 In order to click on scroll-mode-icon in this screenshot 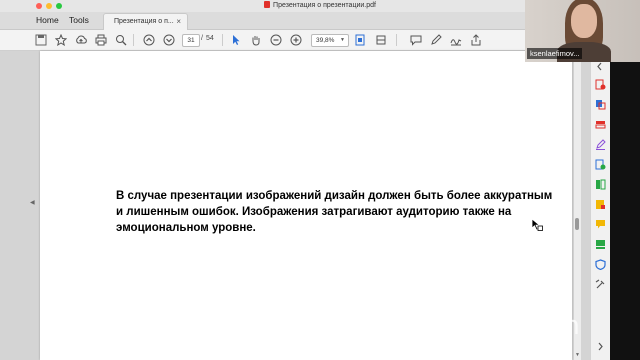, I will do `click(381, 40)`.